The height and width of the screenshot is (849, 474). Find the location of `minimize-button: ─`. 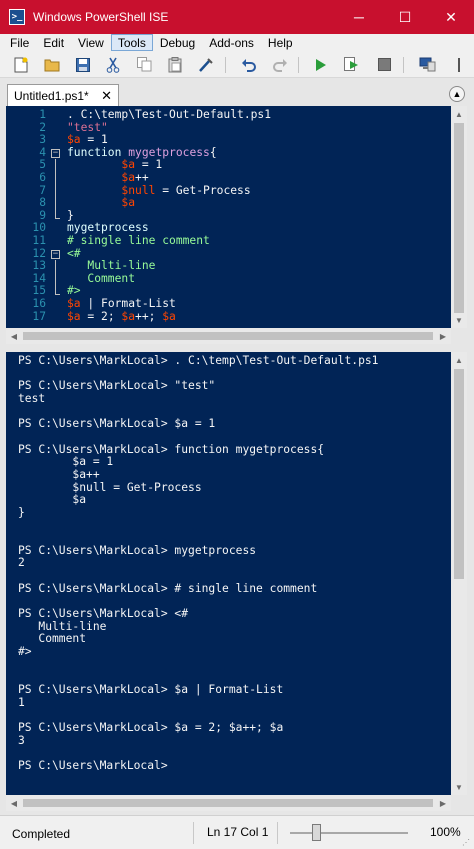

minimize-button: ─ is located at coordinates (359, 17).